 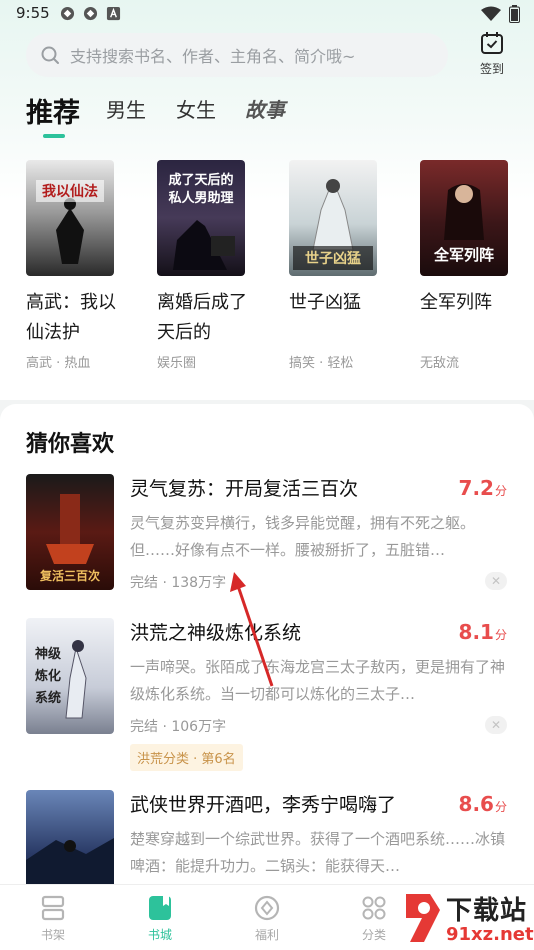 What do you see at coordinates (186, 757) in the screenshot?
I see `rank-badge: 洪荒分类 · 第6名` at bounding box center [186, 757].